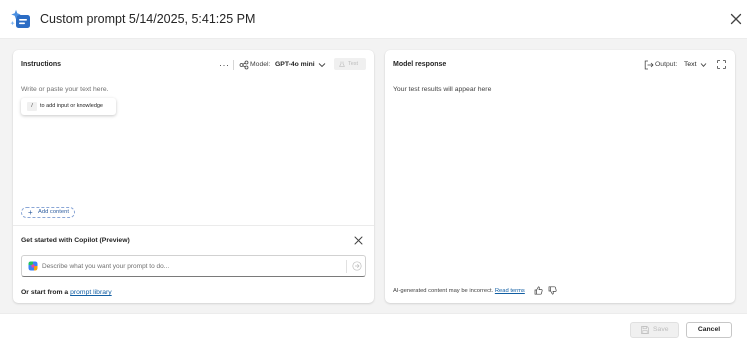 Image resolution: width=747 pixels, height=347 pixels. What do you see at coordinates (295, 64) in the screenshot?
I see `model-selector: GPT-4o mini` at bounding box center [295, 64].